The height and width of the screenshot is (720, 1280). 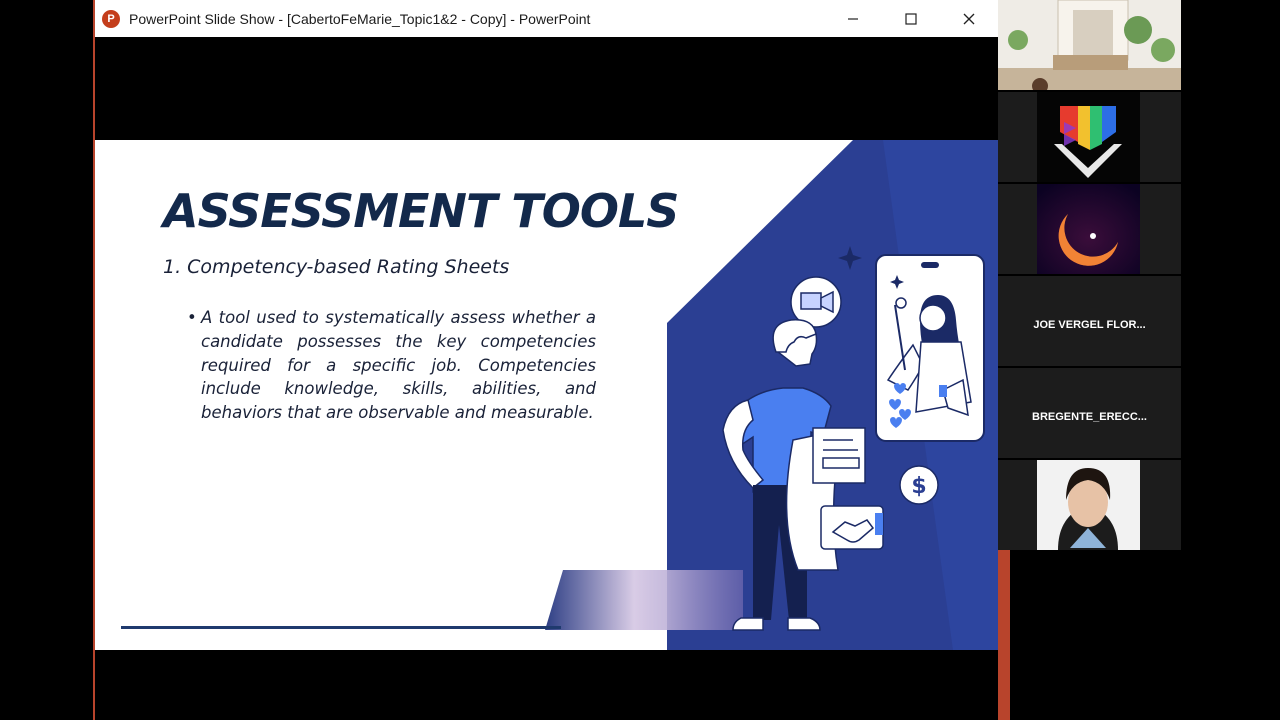 I want to click on participant-tile-moon, so click(x=1089, y=229).